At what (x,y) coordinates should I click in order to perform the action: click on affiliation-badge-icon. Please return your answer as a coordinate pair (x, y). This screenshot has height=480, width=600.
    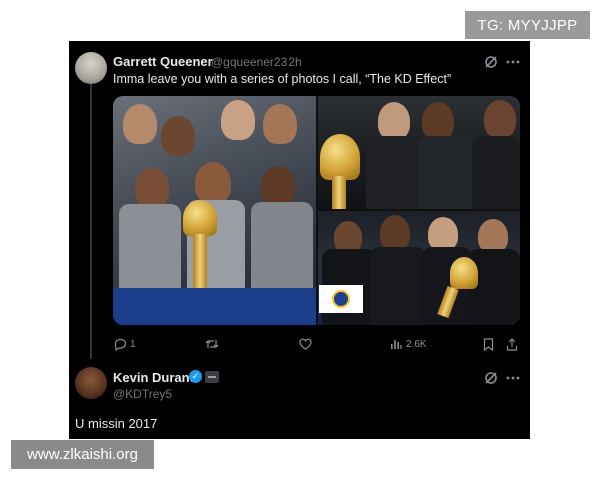
    Looking at the image, I should click on (212, 377).